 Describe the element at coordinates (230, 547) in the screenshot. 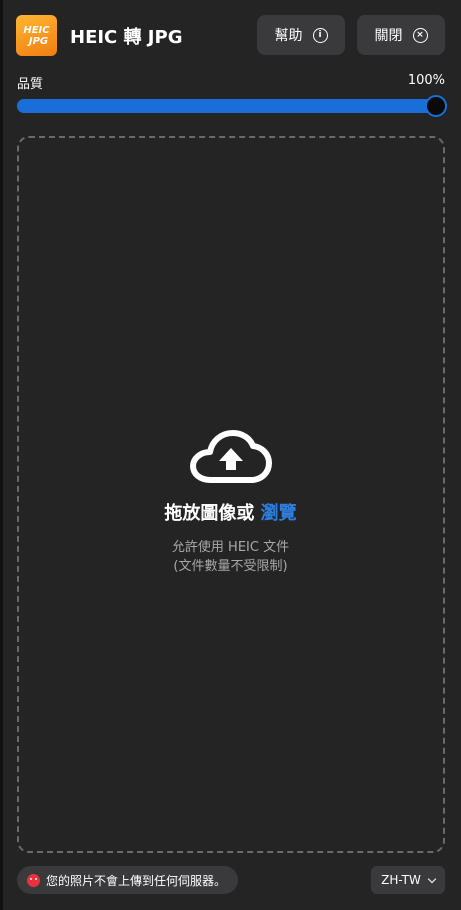

I see `dropzone-hint-filetype: 允許使用 HEIC 文件` at that location.